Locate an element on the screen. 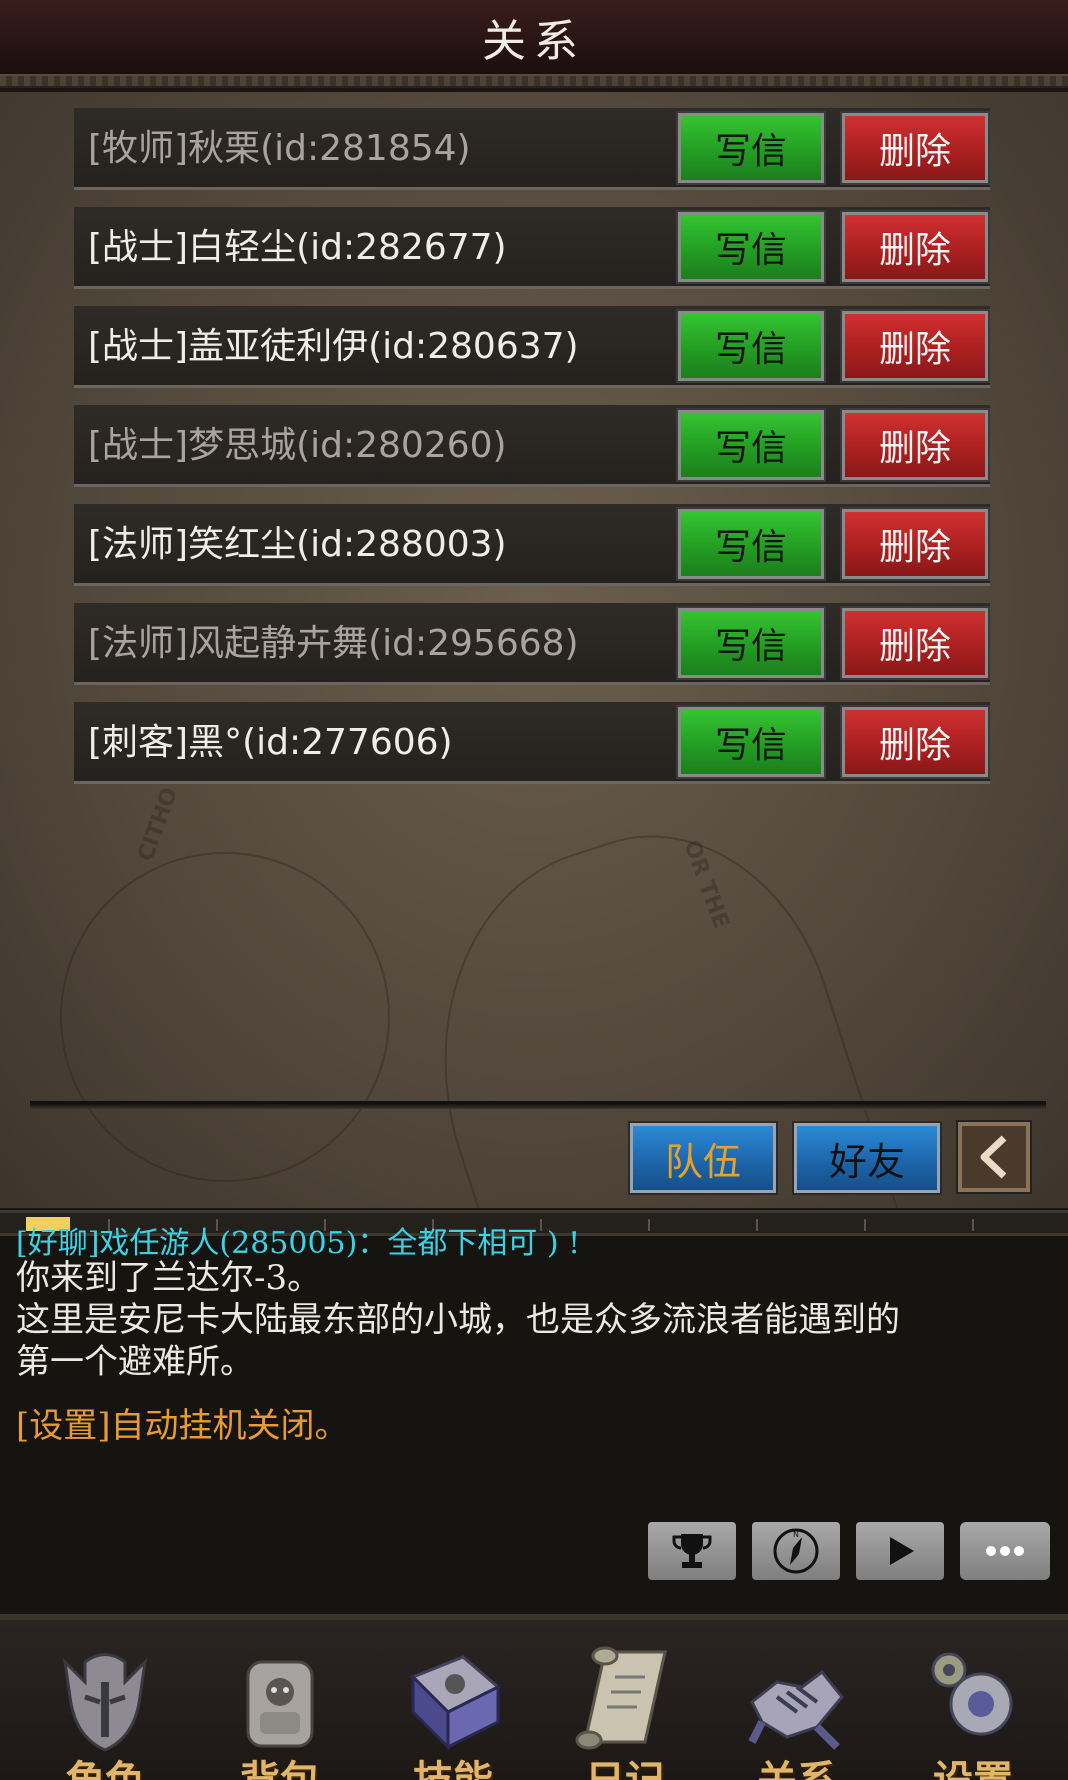 The height and width of the screenshot is (1780, 1068). chevron-left-icon is located at coordinates (993, 1157).